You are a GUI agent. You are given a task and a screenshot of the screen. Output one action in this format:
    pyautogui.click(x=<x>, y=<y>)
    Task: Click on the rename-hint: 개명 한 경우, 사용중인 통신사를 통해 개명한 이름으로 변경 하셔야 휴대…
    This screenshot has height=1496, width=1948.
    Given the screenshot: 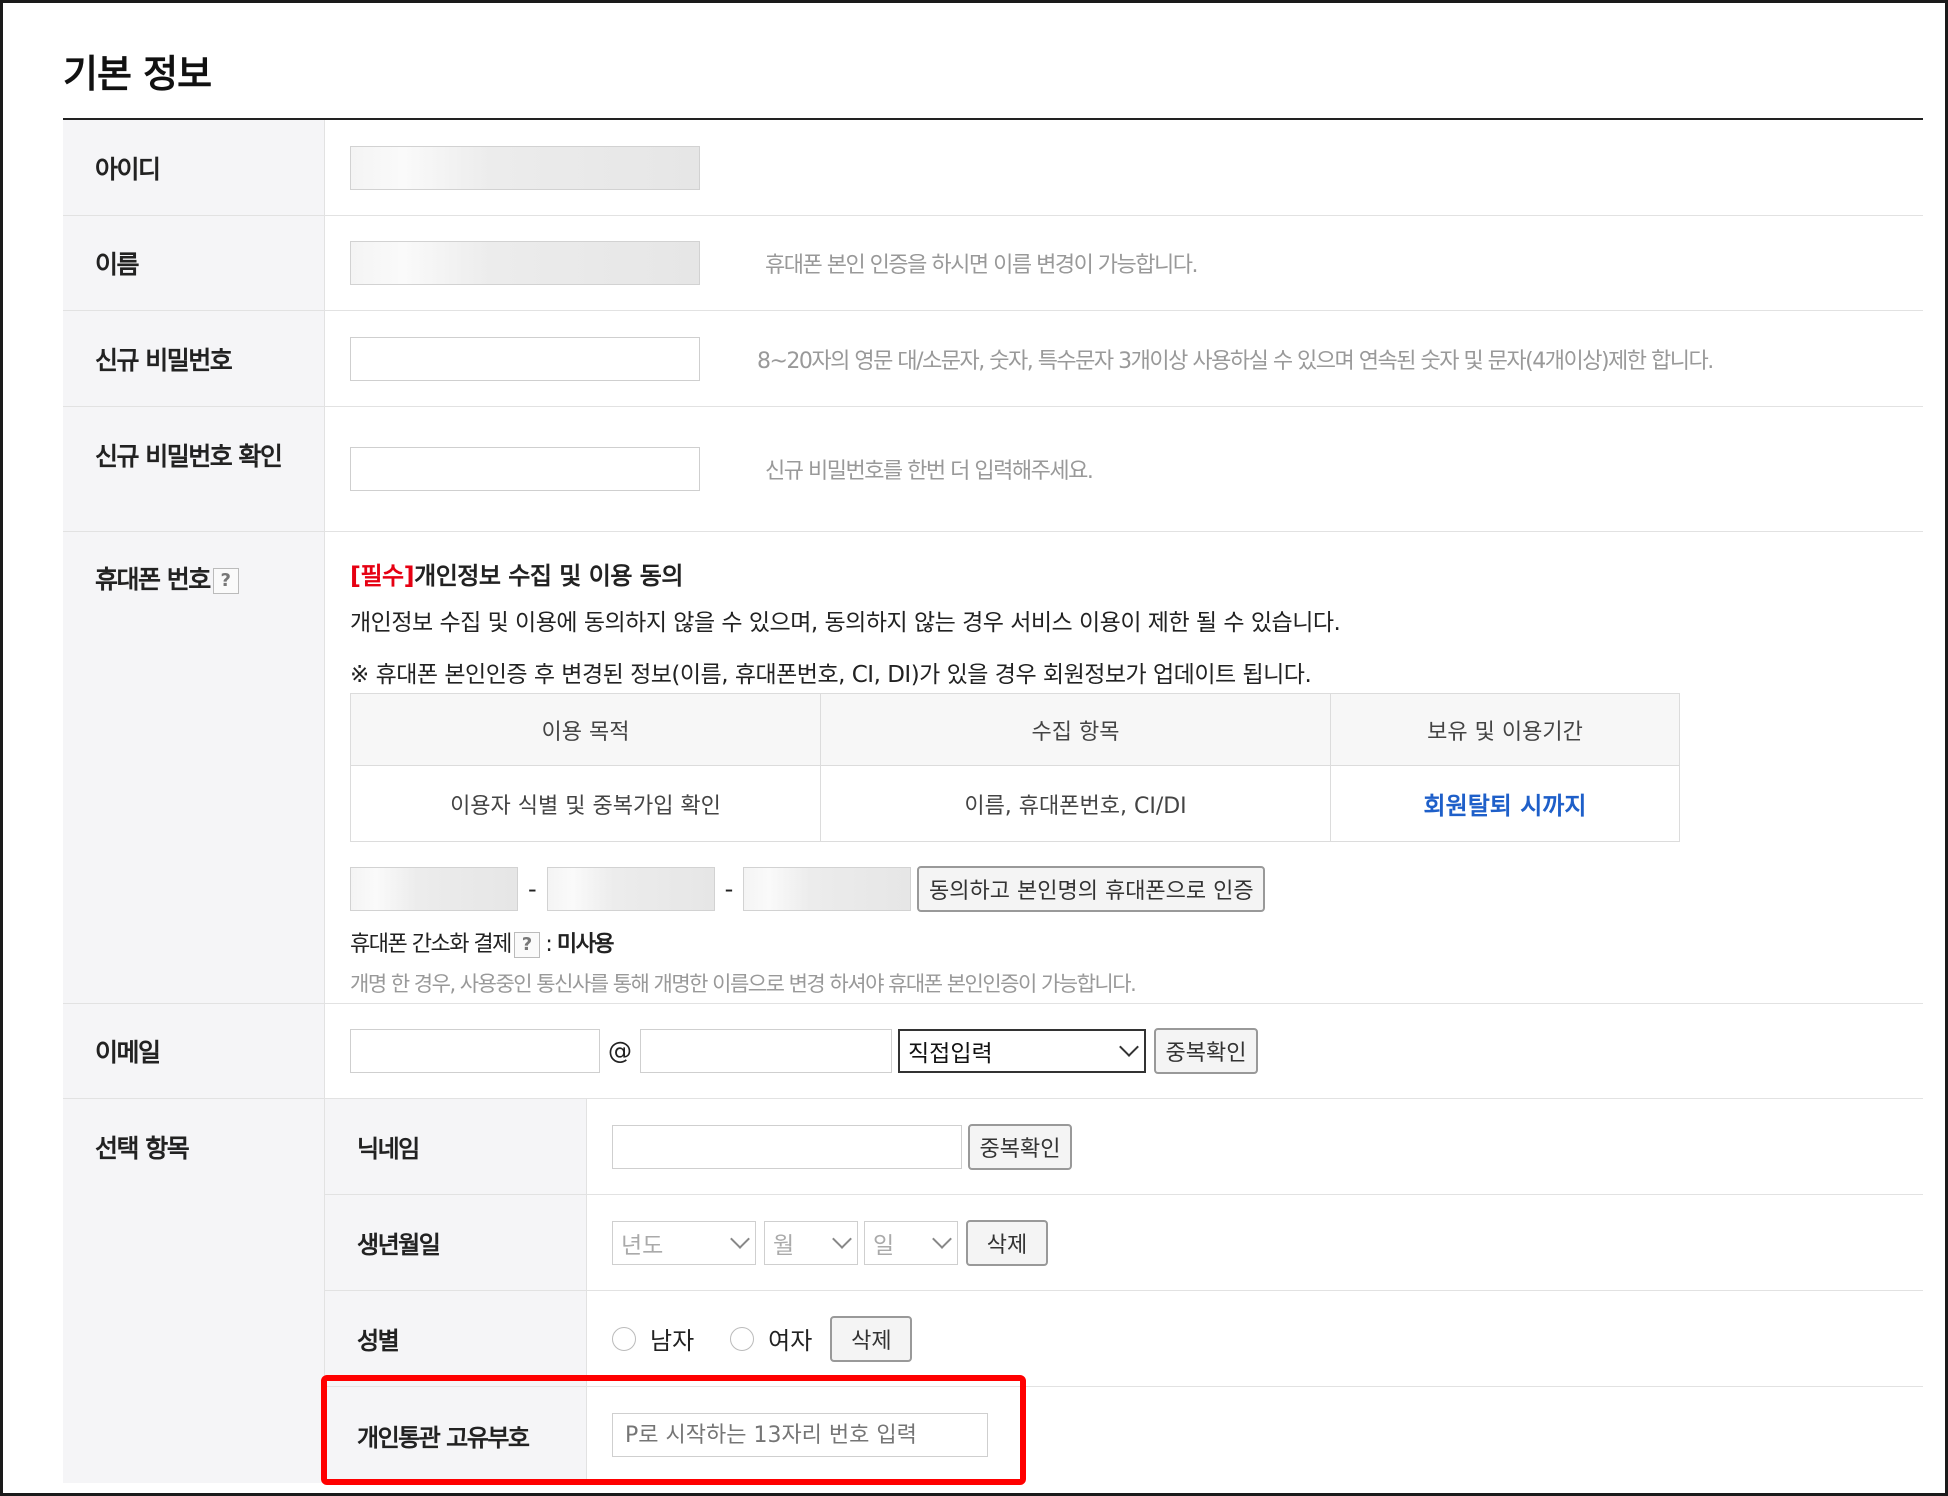 What is the action you would take?
    pyautogui.click(x=743, y=984)
    